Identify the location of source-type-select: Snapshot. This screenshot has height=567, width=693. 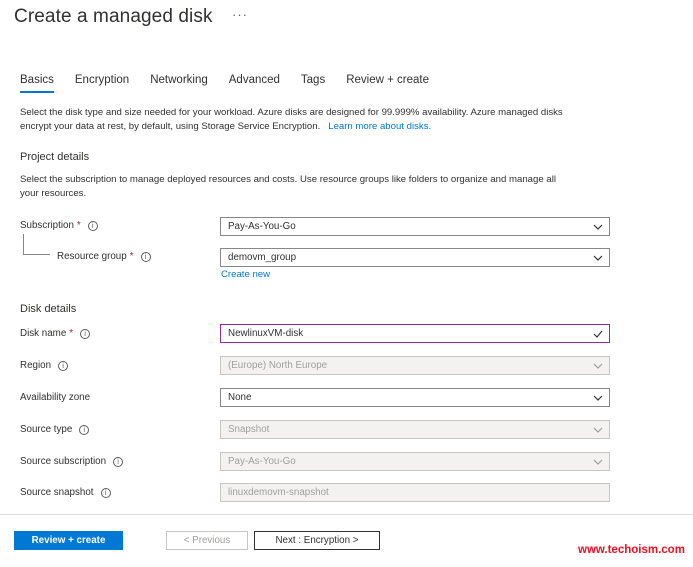
(415, 429).